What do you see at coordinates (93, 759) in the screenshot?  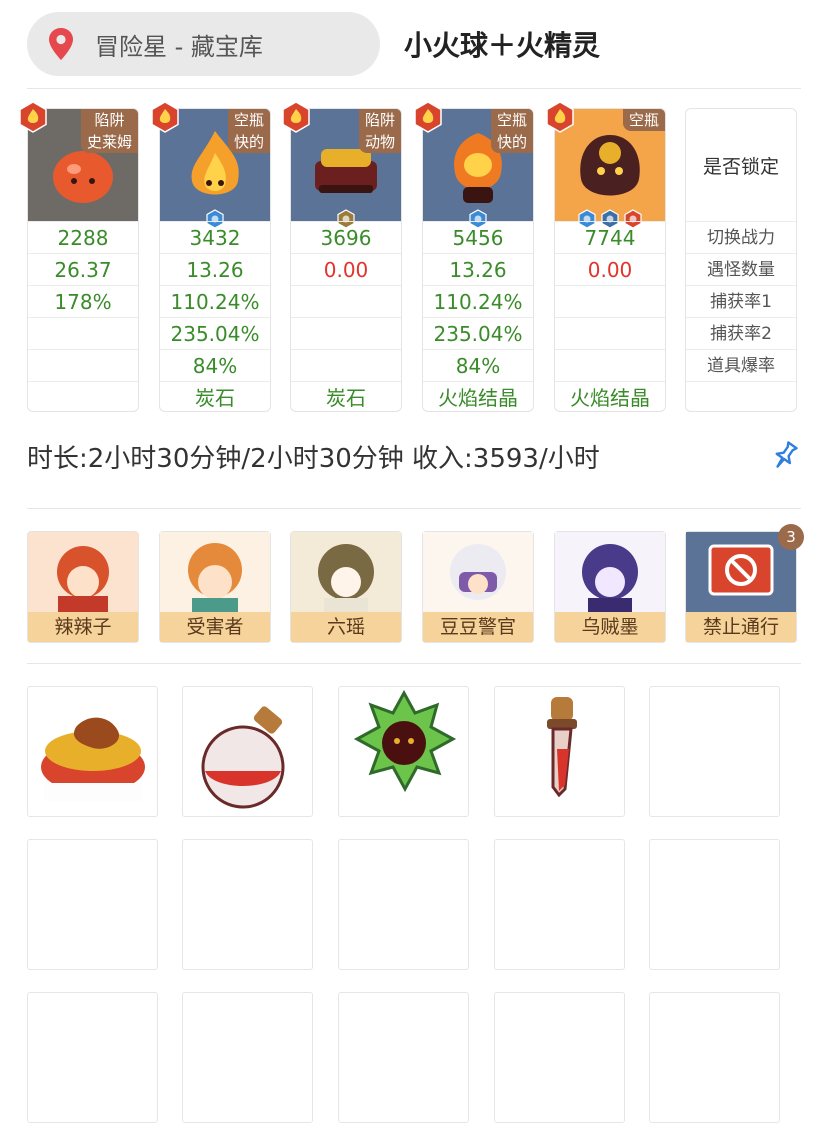 I see `fried-chicken-bowl-icon` at bounding box center [93, 759].